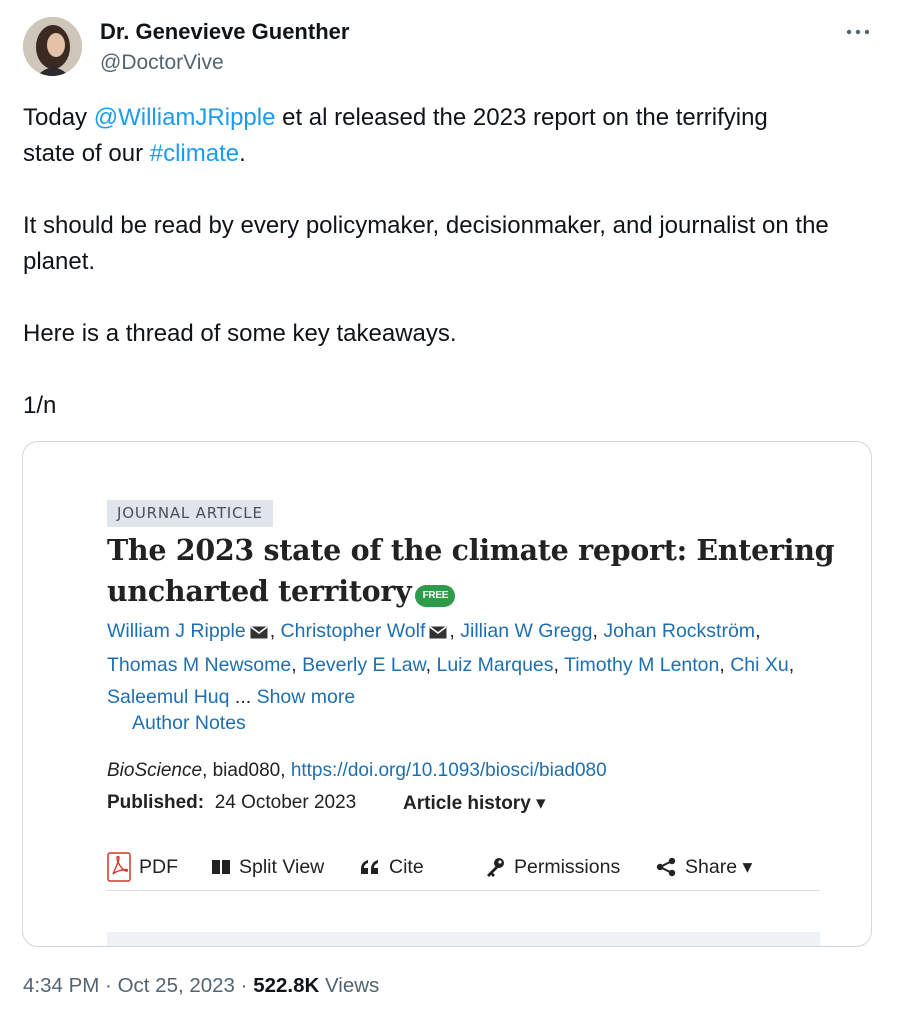 The image size is (908, 1018). Describe the element at coordinates (494, 665) in the screenshot. I see `author-link: Luiz Marques` at that location.